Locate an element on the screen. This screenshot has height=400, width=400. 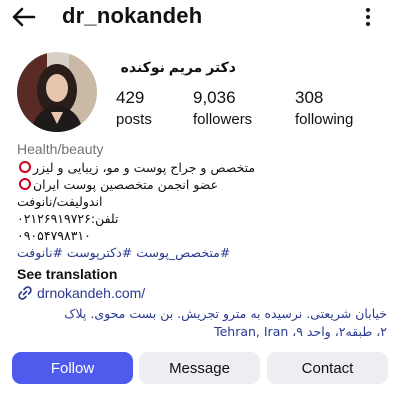
bio-line: عضو انجمن متخصصین پوست ایران is located at coordinates (202, 184).